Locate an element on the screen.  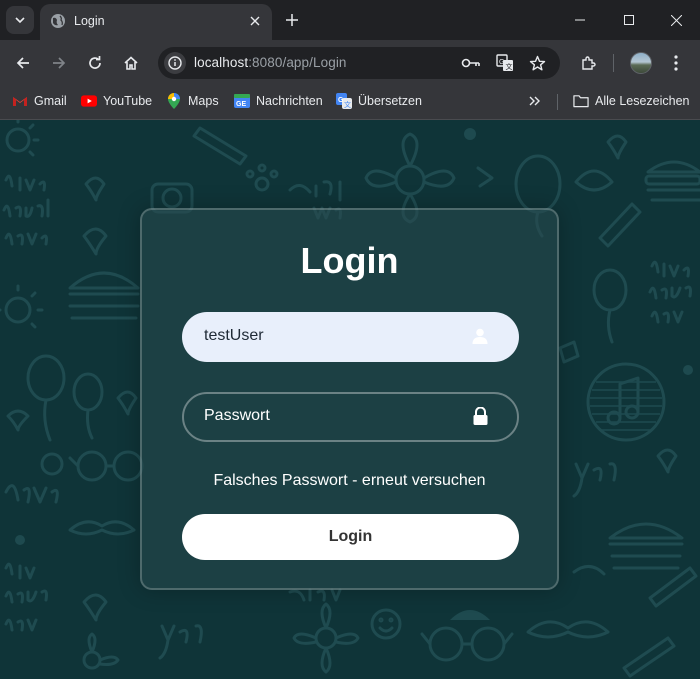
maps-icon is located at coordinates (174, 101).